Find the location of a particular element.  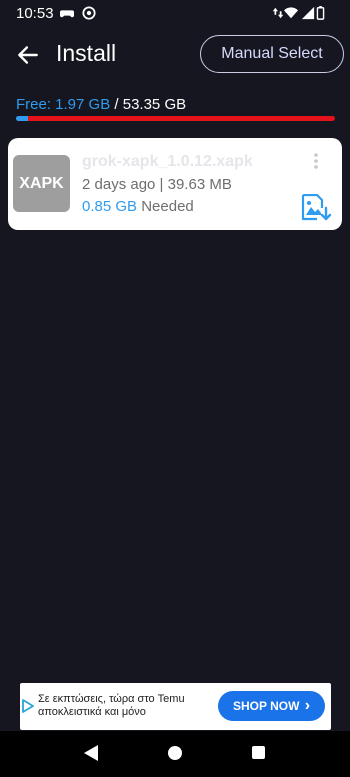

shop-now-button: SHOP NOW › is located at coordinates (271, 706).